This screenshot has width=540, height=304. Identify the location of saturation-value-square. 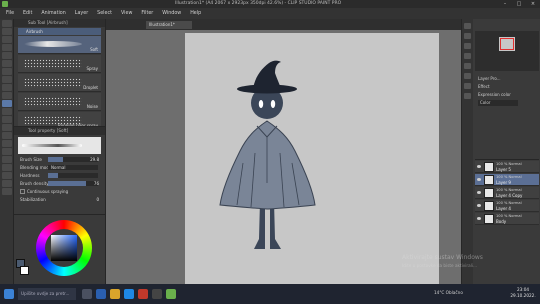
(64, 248).